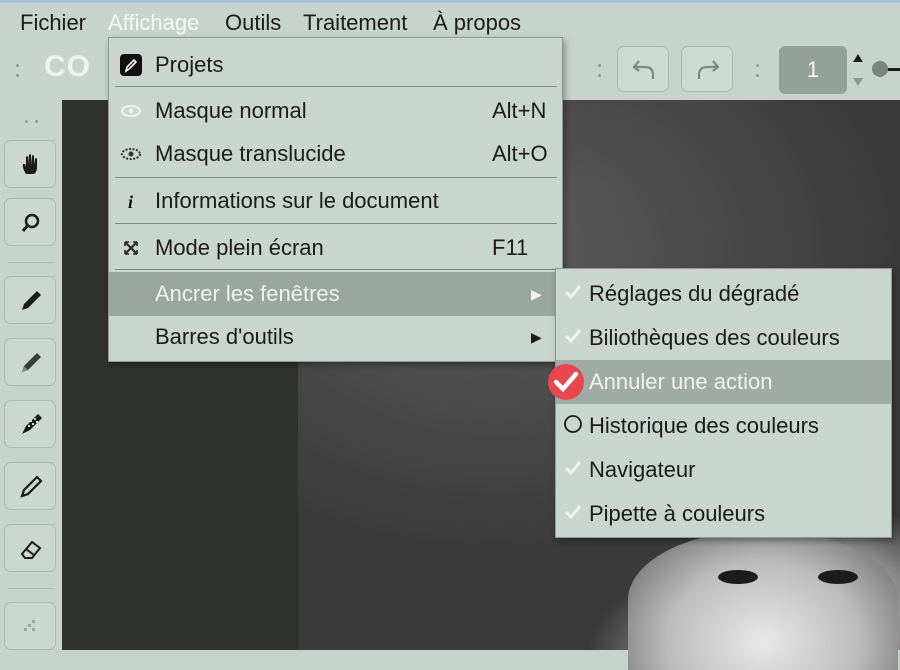  I want to click on menu-item-barres-outils: Barres d'outils ▶, so click(335, 337).